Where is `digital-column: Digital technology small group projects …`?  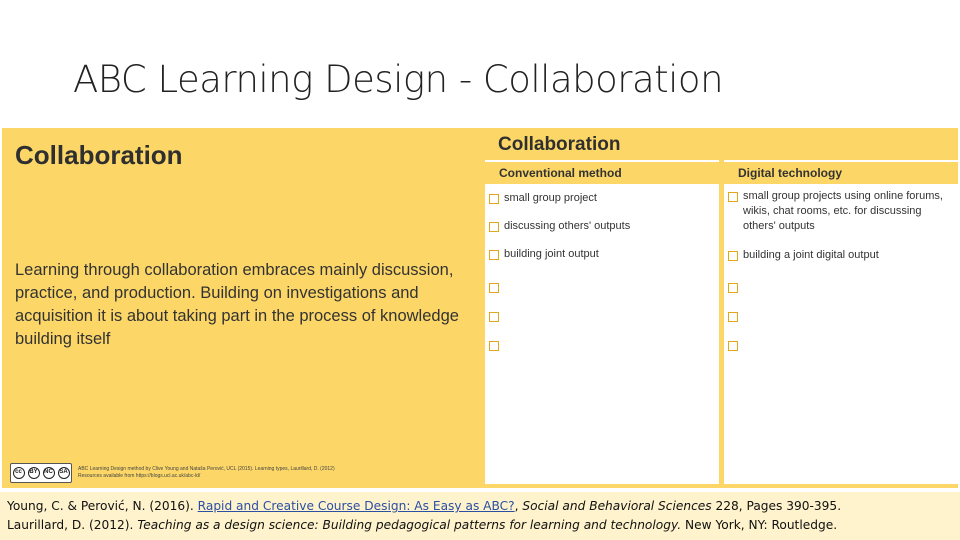
digital-column: Digital technology small group projects … is located at coordinates (841, 322).